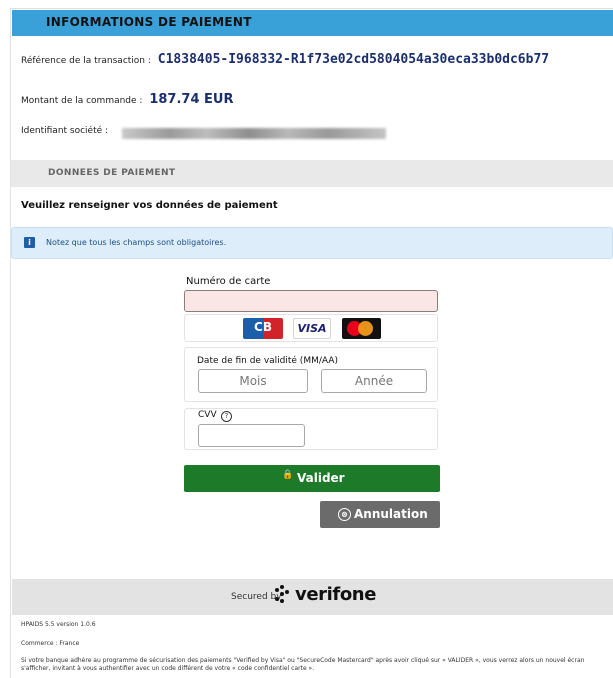  What do you see at coordinates (321, 478) in the screenshot?
I see `validate-label: Valider` at bounding box center [321, 478].